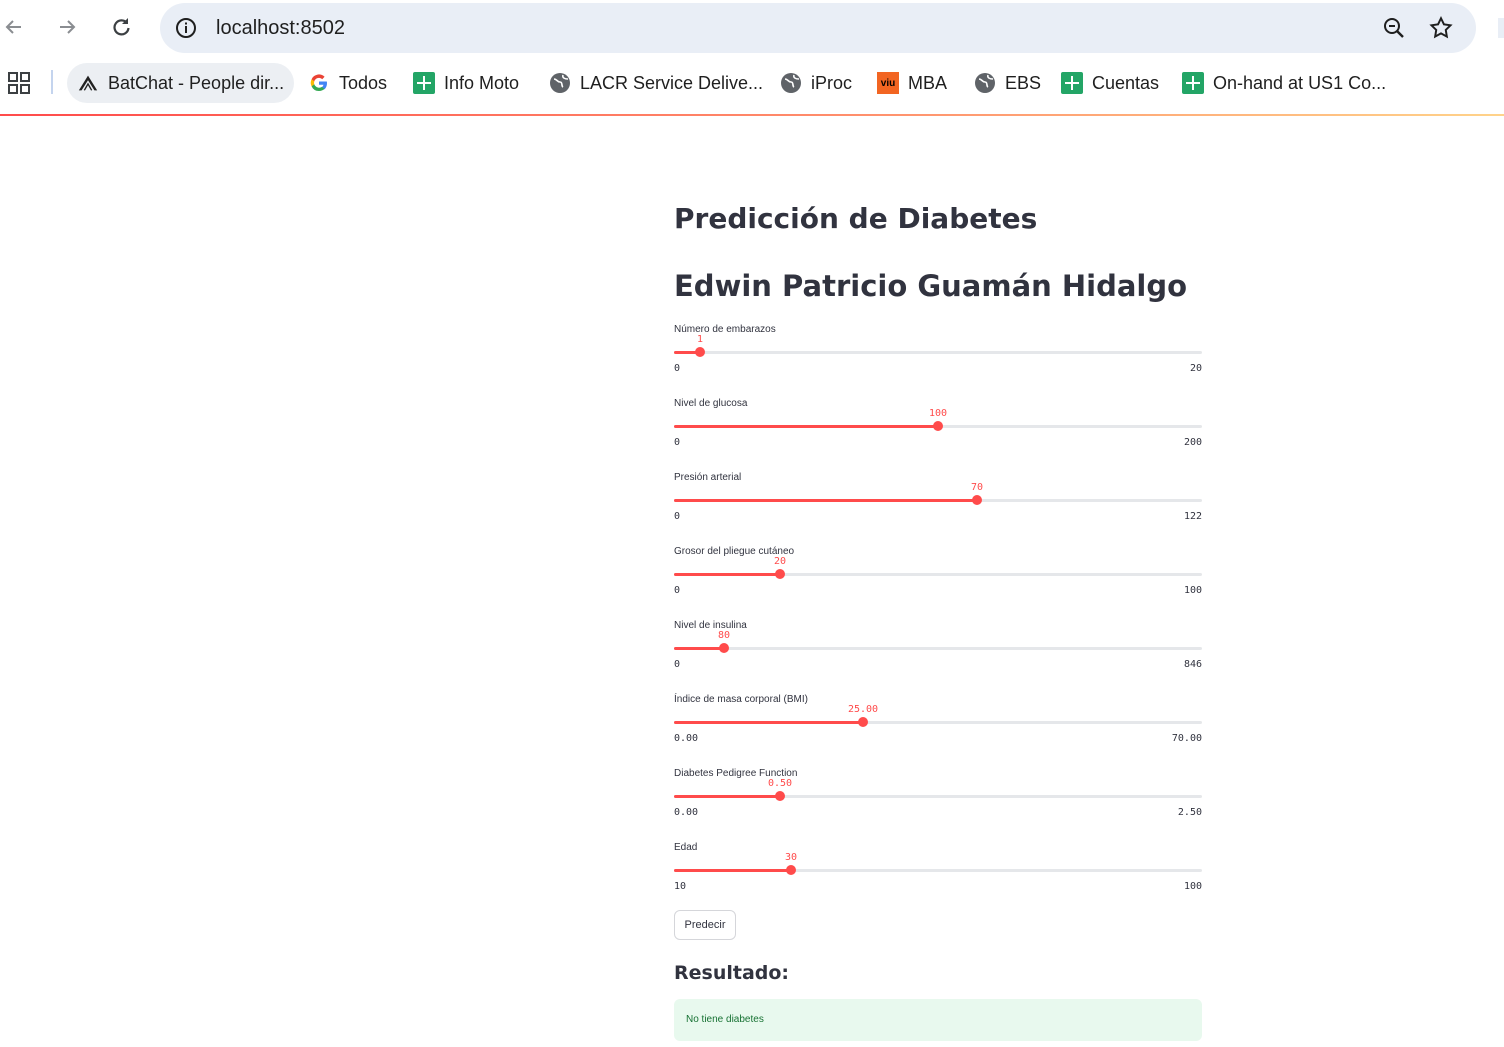  What do you see at coordinates (1023, 82) in the screenshot?
I see `bookmark-label: EBS` at bounding box center [1023, 82].